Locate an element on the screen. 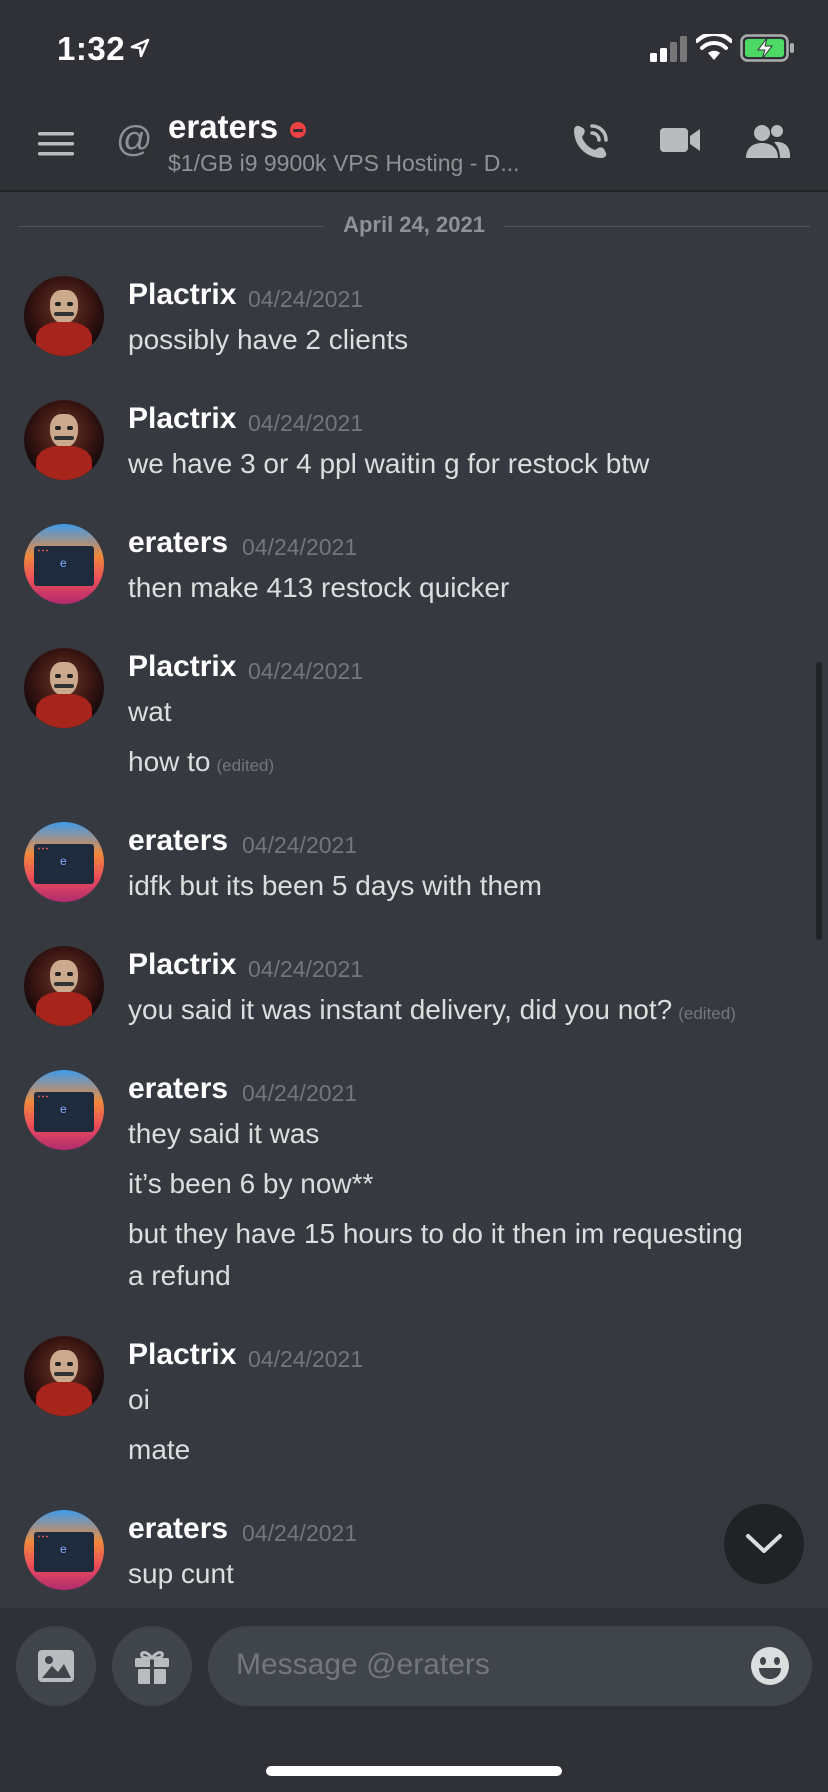 Image resolution: width=828 pixels, height=1792 pixels. chevron-down-icon is located at coordinates (764, 1543).